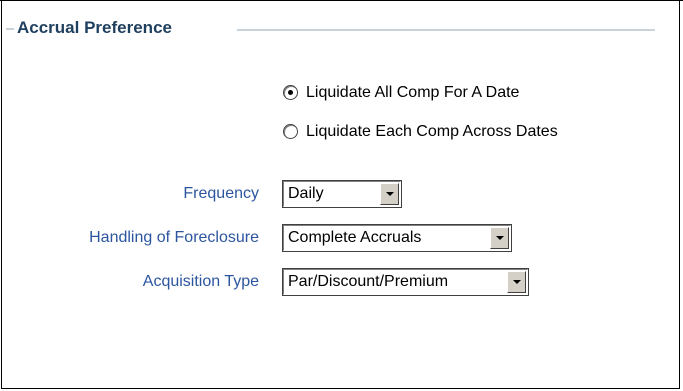  I want to click on acquisition-dropdown-button, so click(516, 282).